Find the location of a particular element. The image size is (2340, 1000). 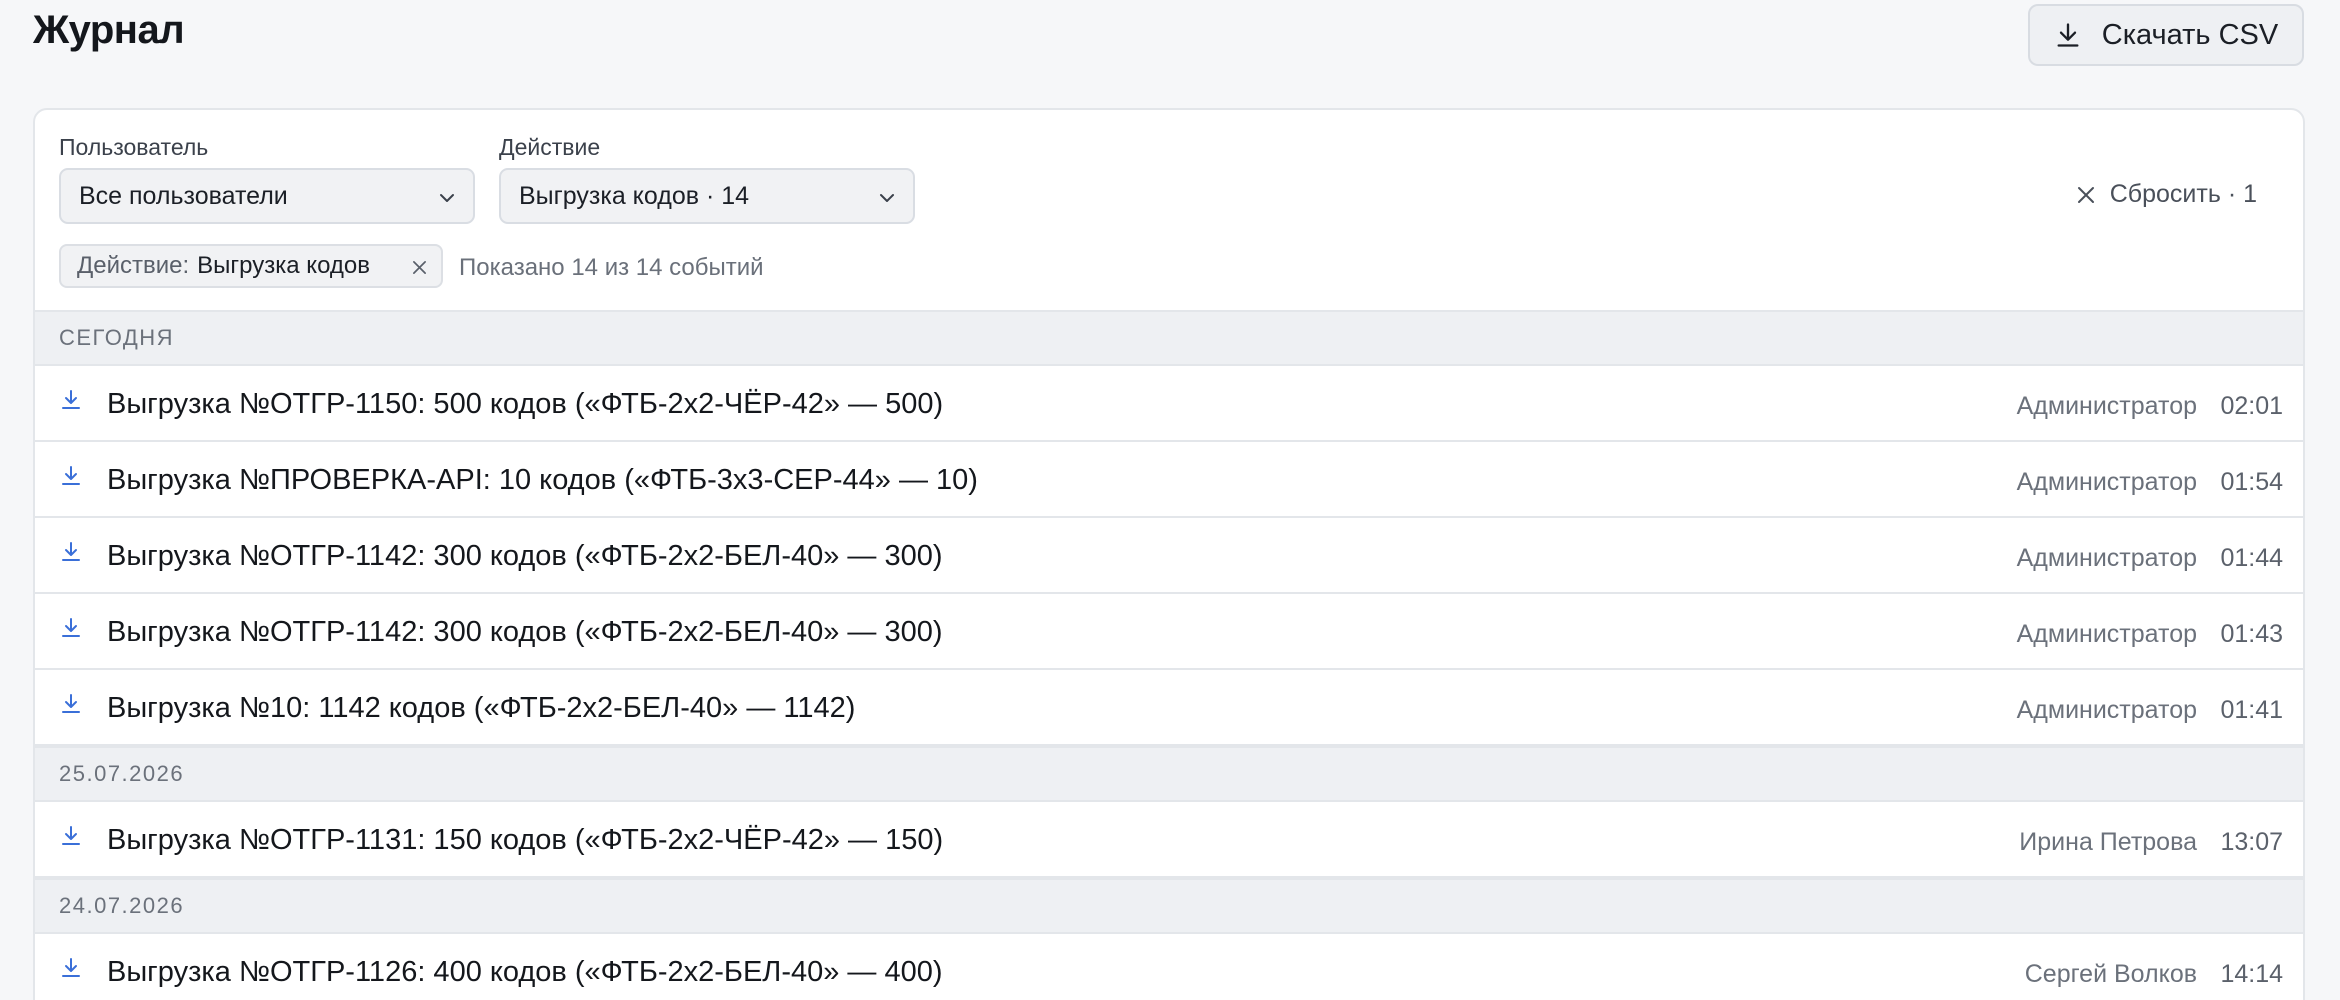

event-user: Сергей Волков is located at coordinates (2110, 974).